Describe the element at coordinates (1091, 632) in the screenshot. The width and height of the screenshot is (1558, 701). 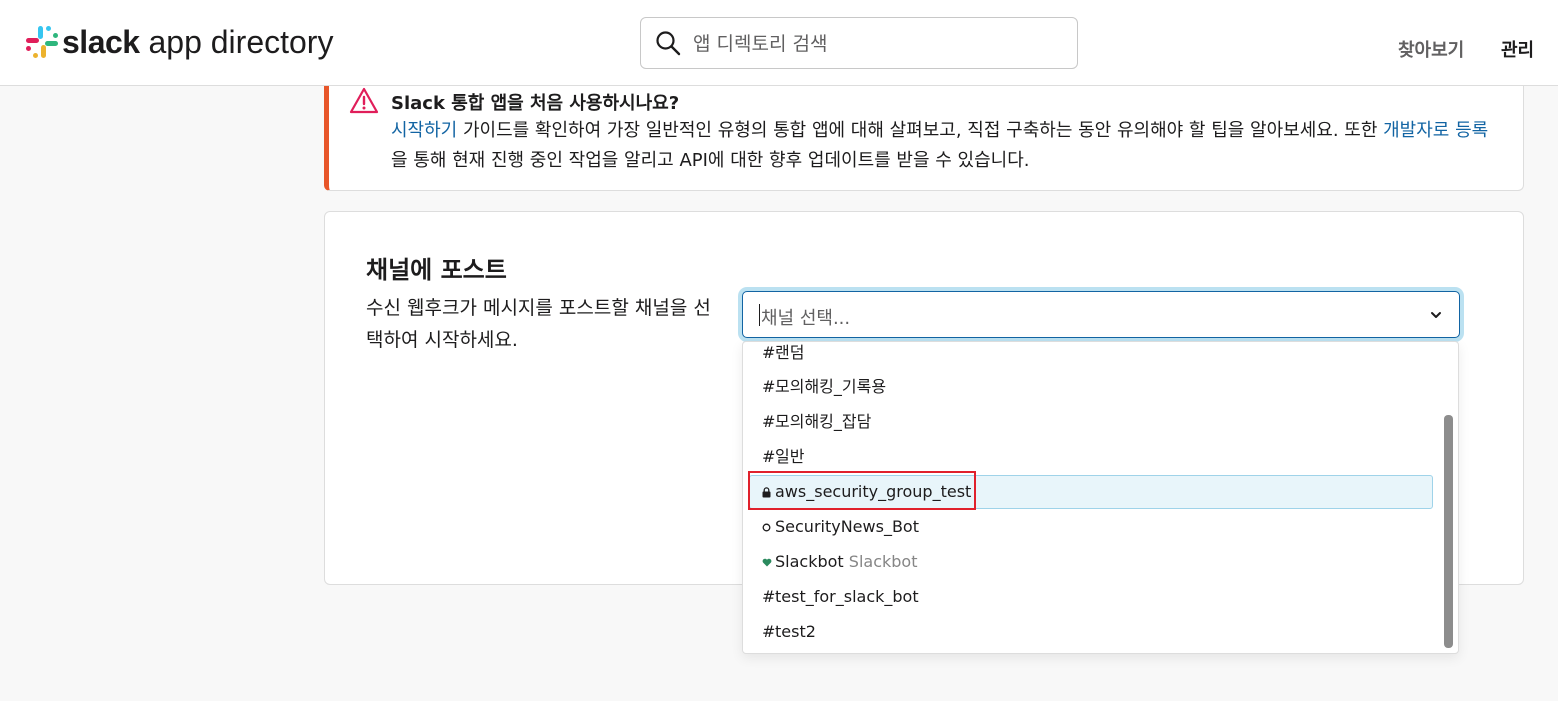
I see `channel-option: #test2` at that location.